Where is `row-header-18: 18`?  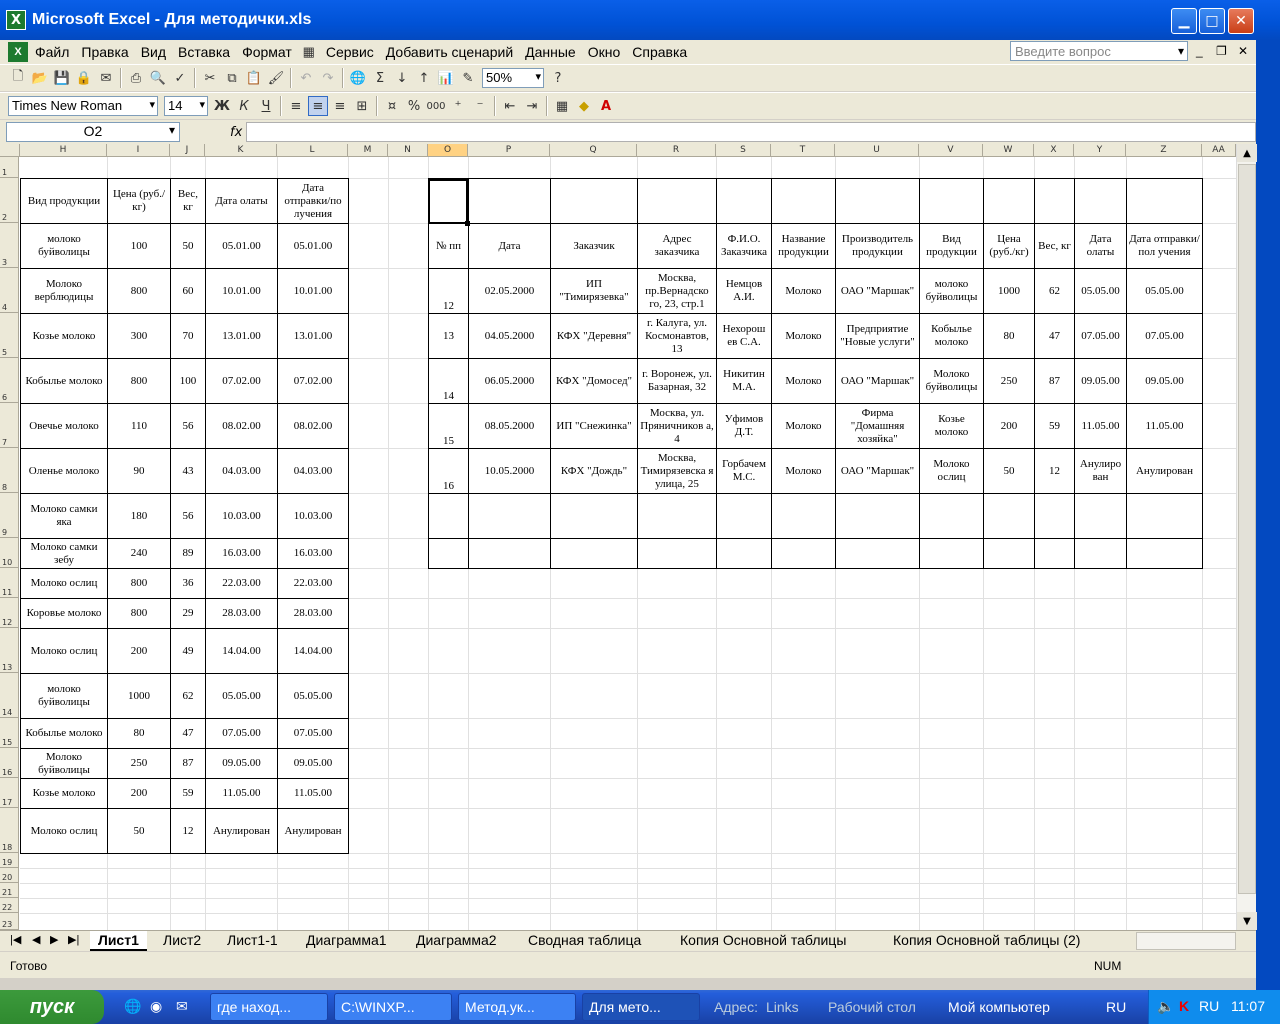 row-header-18: 18 is located at coordinates (9, 830).